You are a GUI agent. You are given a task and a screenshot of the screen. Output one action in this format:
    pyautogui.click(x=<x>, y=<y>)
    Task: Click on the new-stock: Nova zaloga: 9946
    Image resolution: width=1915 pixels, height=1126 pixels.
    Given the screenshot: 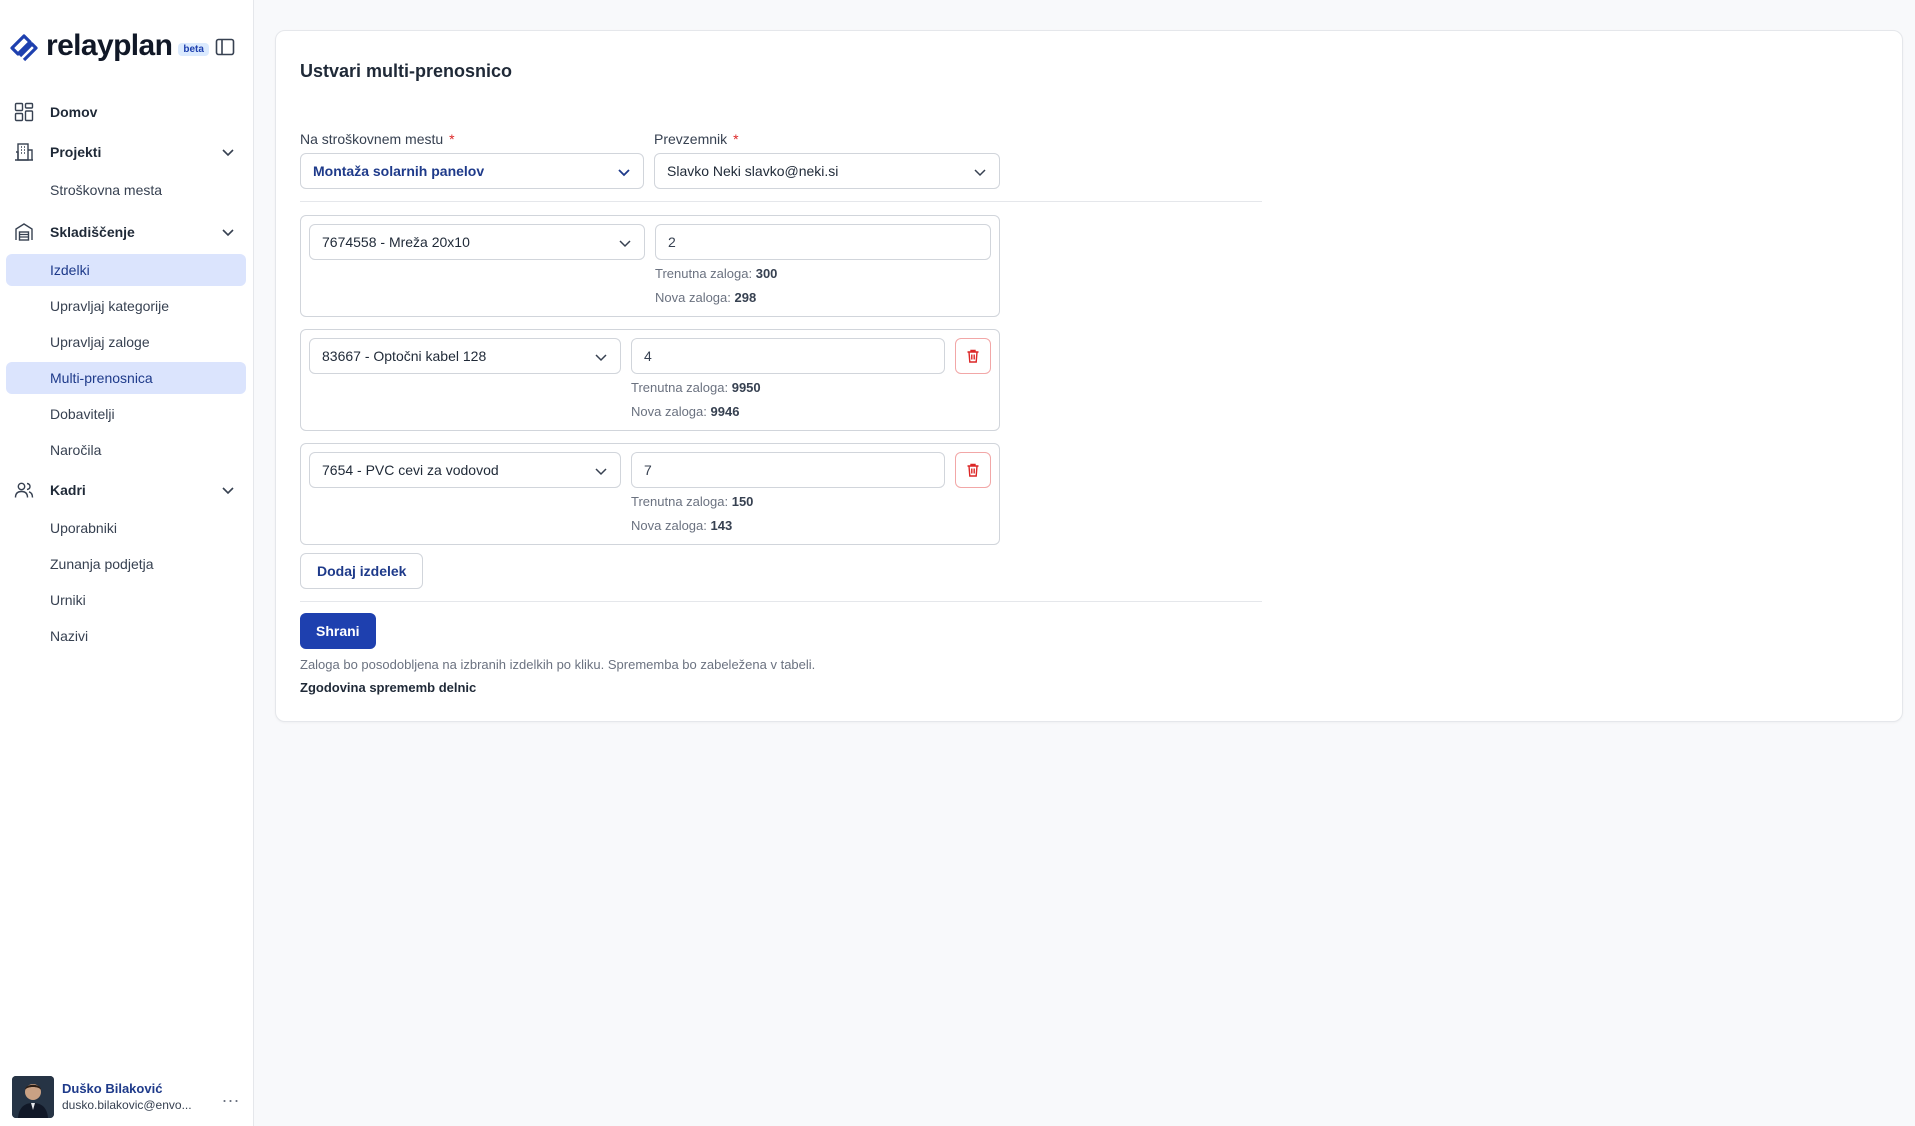 What is the action you would take?
    pyautogui.click(x=685, y=412)
    